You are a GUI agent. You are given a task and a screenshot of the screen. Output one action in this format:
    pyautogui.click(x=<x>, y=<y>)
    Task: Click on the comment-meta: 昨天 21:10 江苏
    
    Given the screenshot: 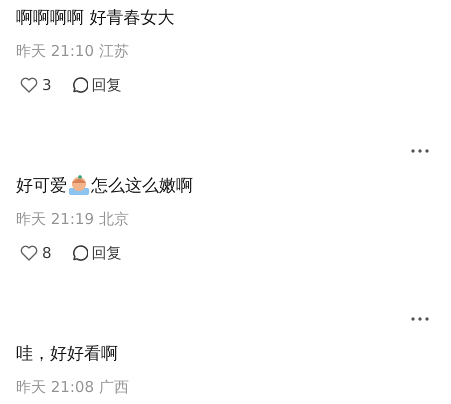 What is the action you would take?
    pyautogui.click(x=72, y=51)
    